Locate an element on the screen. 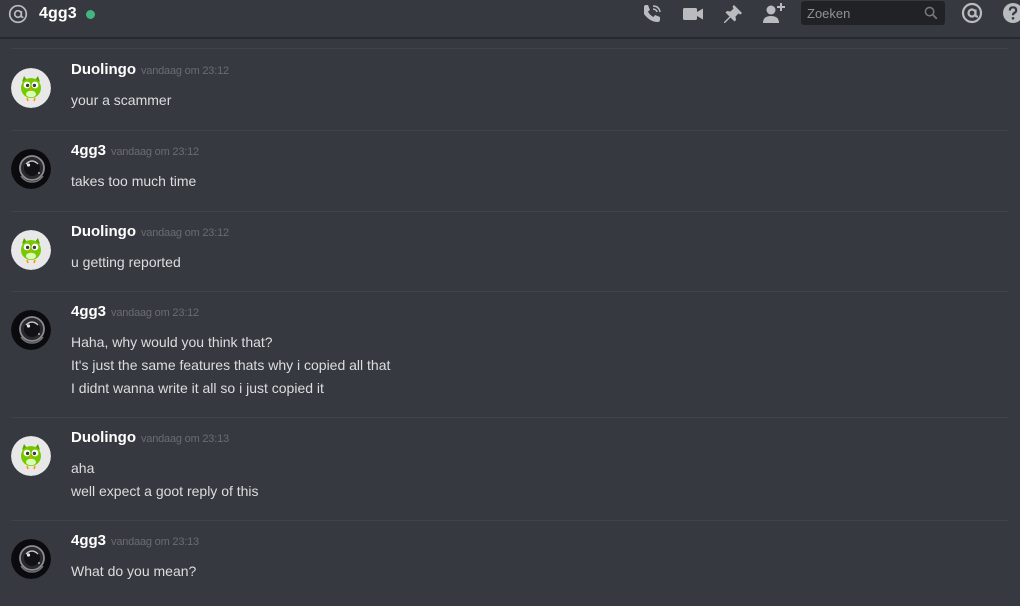 The image size is (1020, 606). search-input is located at coordinates (860, 13).